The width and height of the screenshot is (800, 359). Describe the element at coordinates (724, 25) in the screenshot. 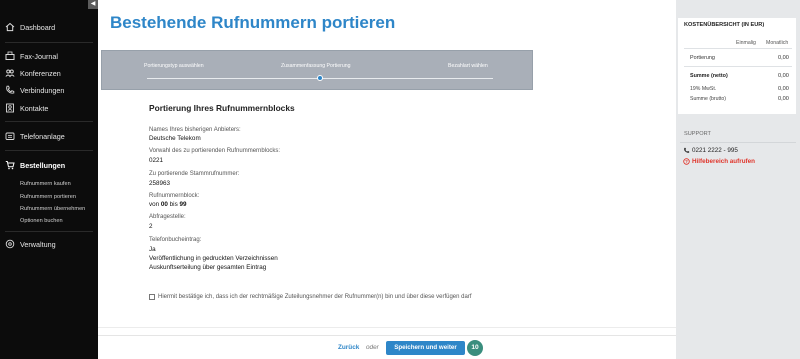

I see `cost-overview-title: KOSTENÜBERSICHT (IN EUR)` at that location.